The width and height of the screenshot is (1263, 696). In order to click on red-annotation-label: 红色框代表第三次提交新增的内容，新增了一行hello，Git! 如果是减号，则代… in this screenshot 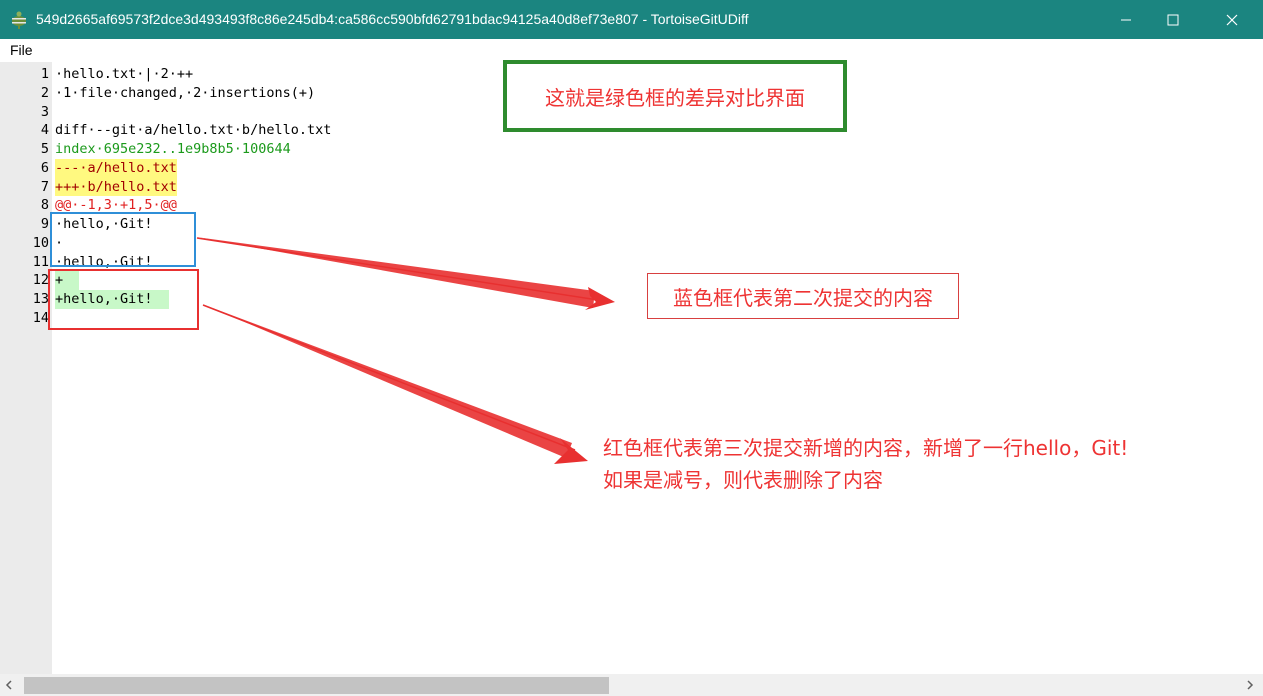, I will do `click(918, 464)`.